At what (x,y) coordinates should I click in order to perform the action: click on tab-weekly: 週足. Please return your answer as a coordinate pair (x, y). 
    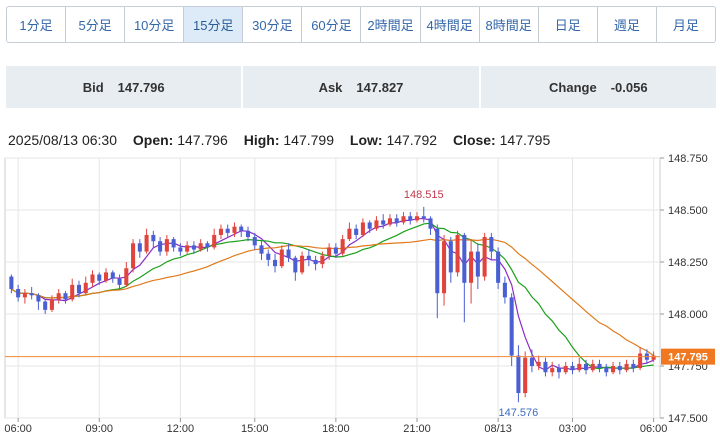
    Looking at the image, I should click on (627, 24).